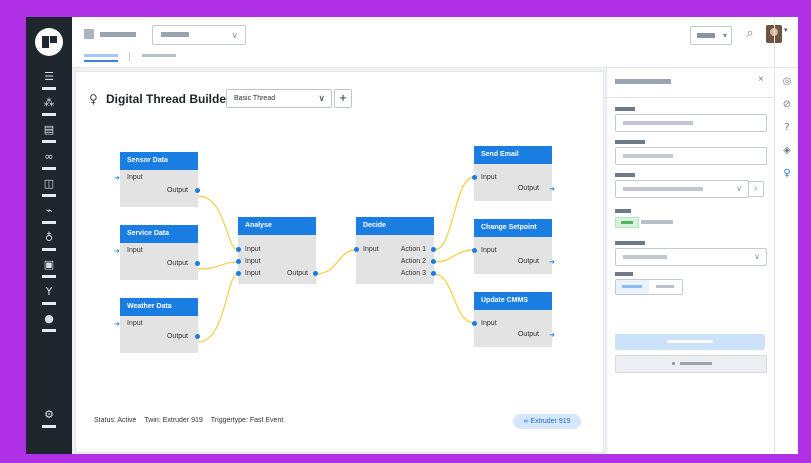 The width and height of the screenshot is (811, 463). What do you see at coordinates (49, 137) in the screenshot?
I see `nav-item-database: ▤` at bounding box center [49, 137].